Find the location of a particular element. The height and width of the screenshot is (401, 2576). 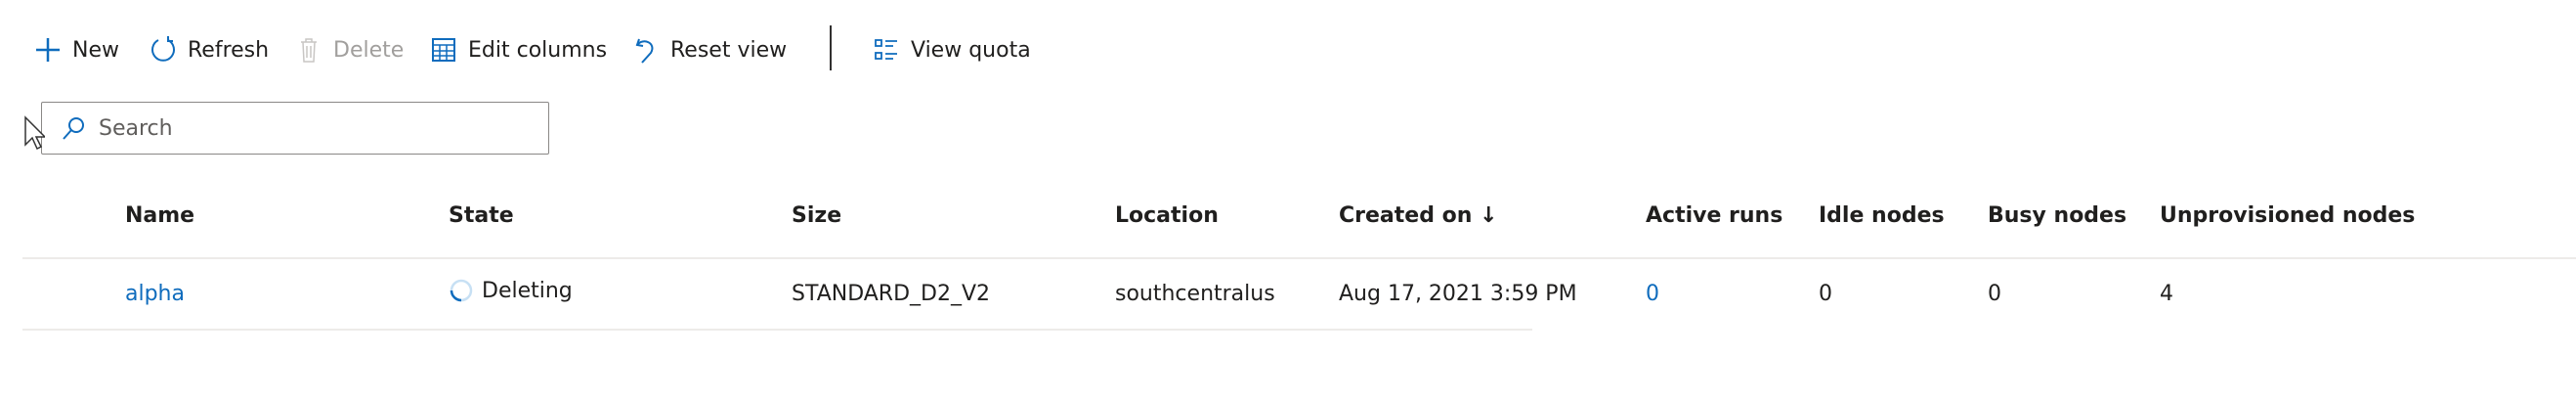

column-header-name: Name is located at coordinates (159, 215).